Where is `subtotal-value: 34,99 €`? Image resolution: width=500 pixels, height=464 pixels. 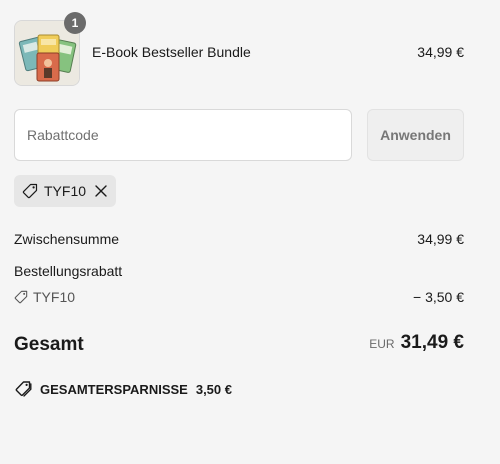
subtotal-value: 34,99 € is located at coordinates (440, 239).